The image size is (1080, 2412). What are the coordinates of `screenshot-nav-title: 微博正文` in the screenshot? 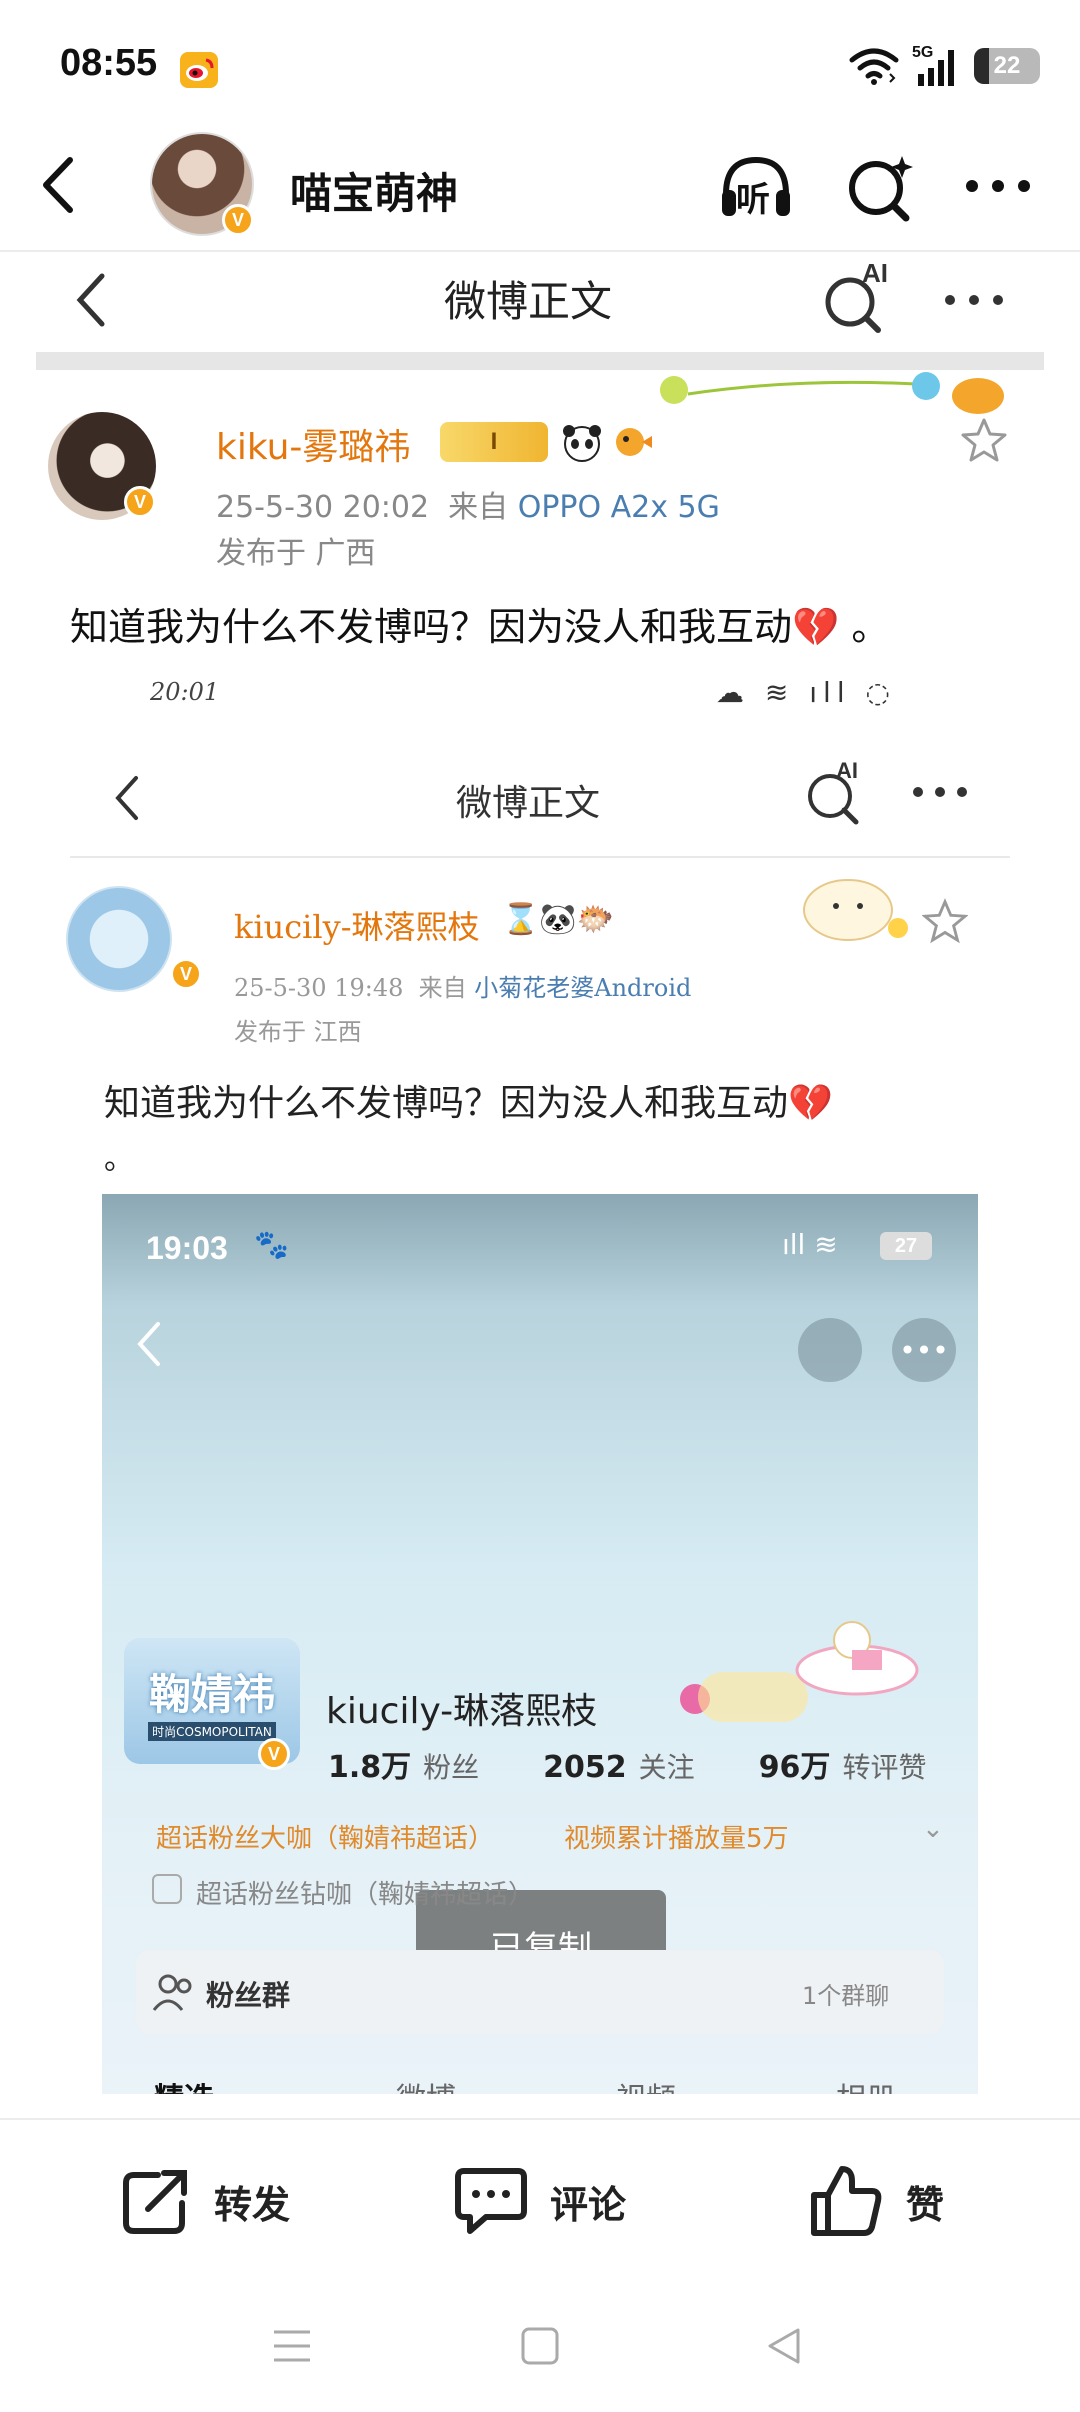 It's located at (528, 301).